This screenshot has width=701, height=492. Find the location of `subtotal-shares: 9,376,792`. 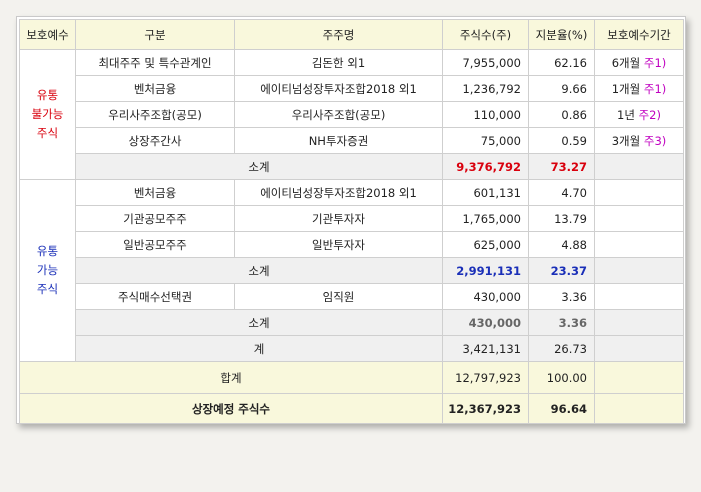

subtotal-shares: 9,376,792 is located at coordinates (485, 166).